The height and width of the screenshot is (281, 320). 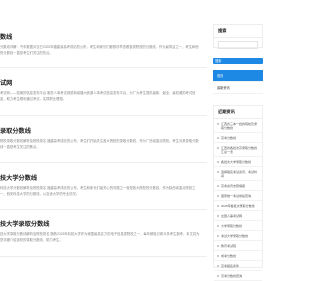 I want to click on recent-post-link: 全国人事考试网, so click(x=231, y=216).